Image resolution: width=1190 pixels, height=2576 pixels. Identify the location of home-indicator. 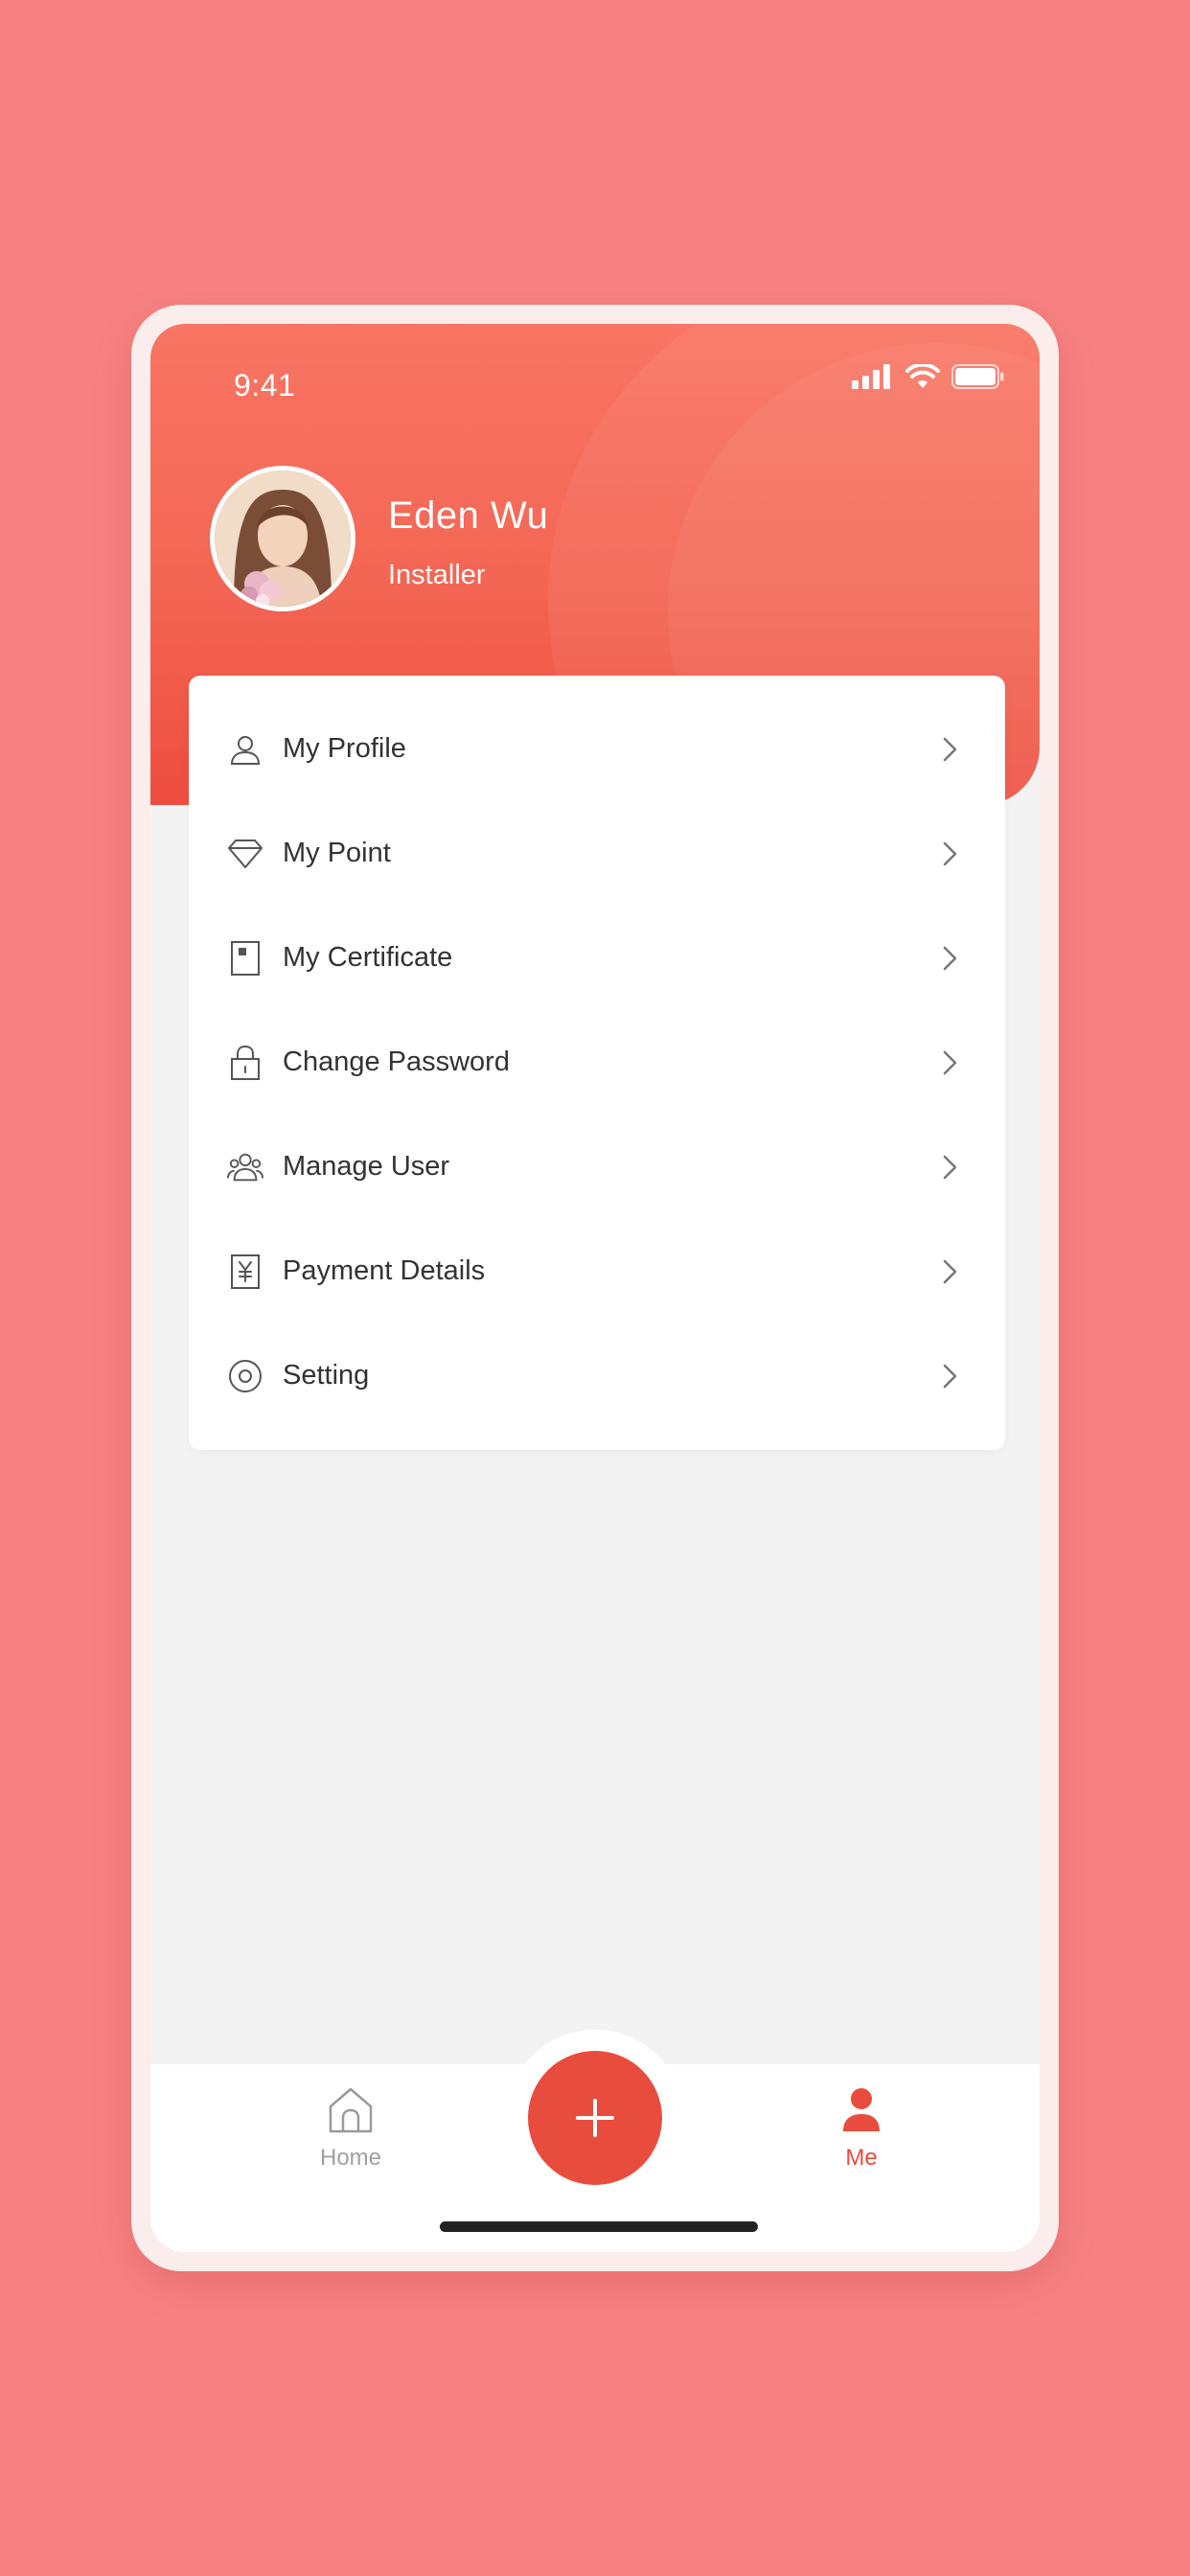
(599, 2226).